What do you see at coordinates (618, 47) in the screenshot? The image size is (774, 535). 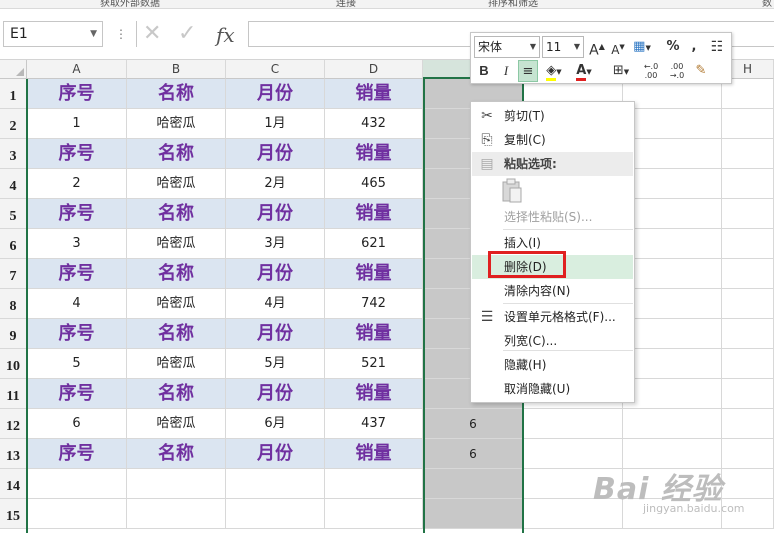 I see `decrease-font-icon: A▼` at bounding box center [618, 47].